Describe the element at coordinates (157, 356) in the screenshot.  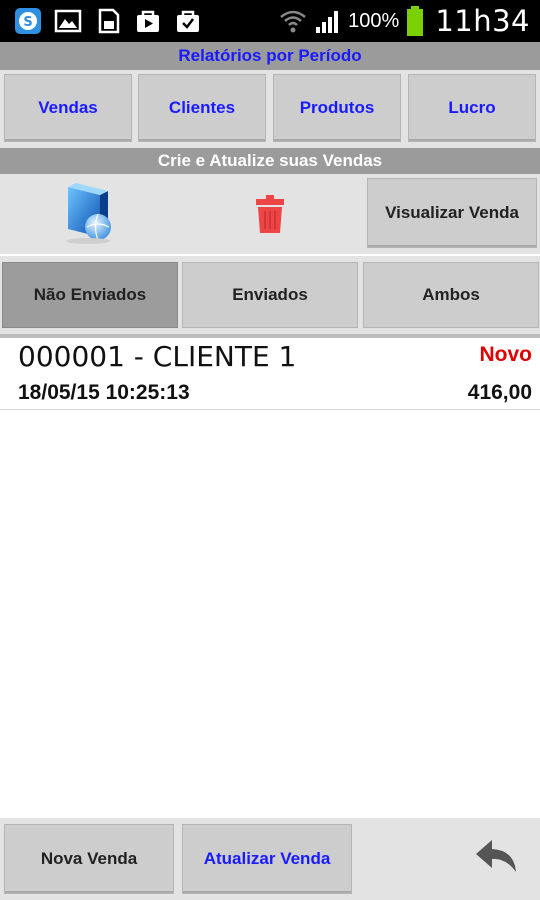
I see `sale-title: 000001 - CLIENTE 1` at that location.